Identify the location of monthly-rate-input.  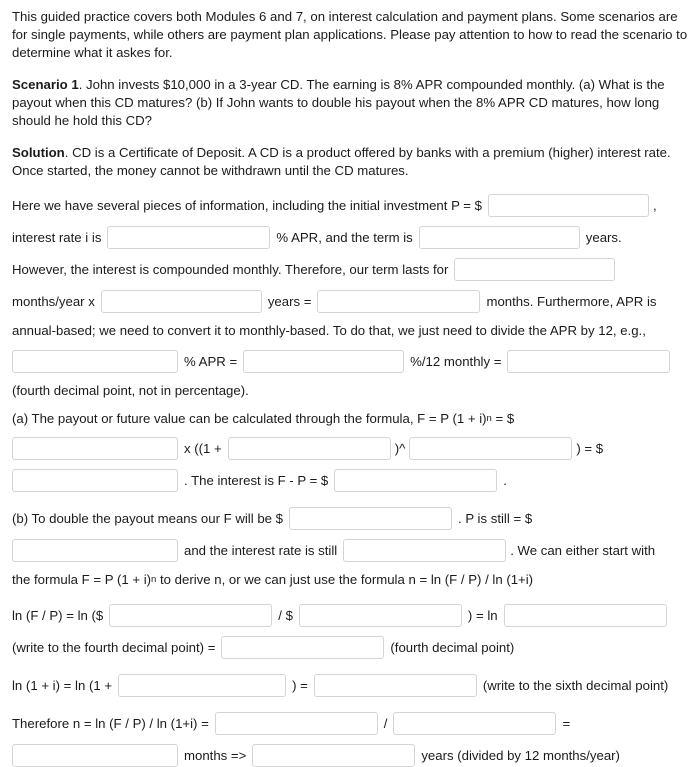
(589, 361).